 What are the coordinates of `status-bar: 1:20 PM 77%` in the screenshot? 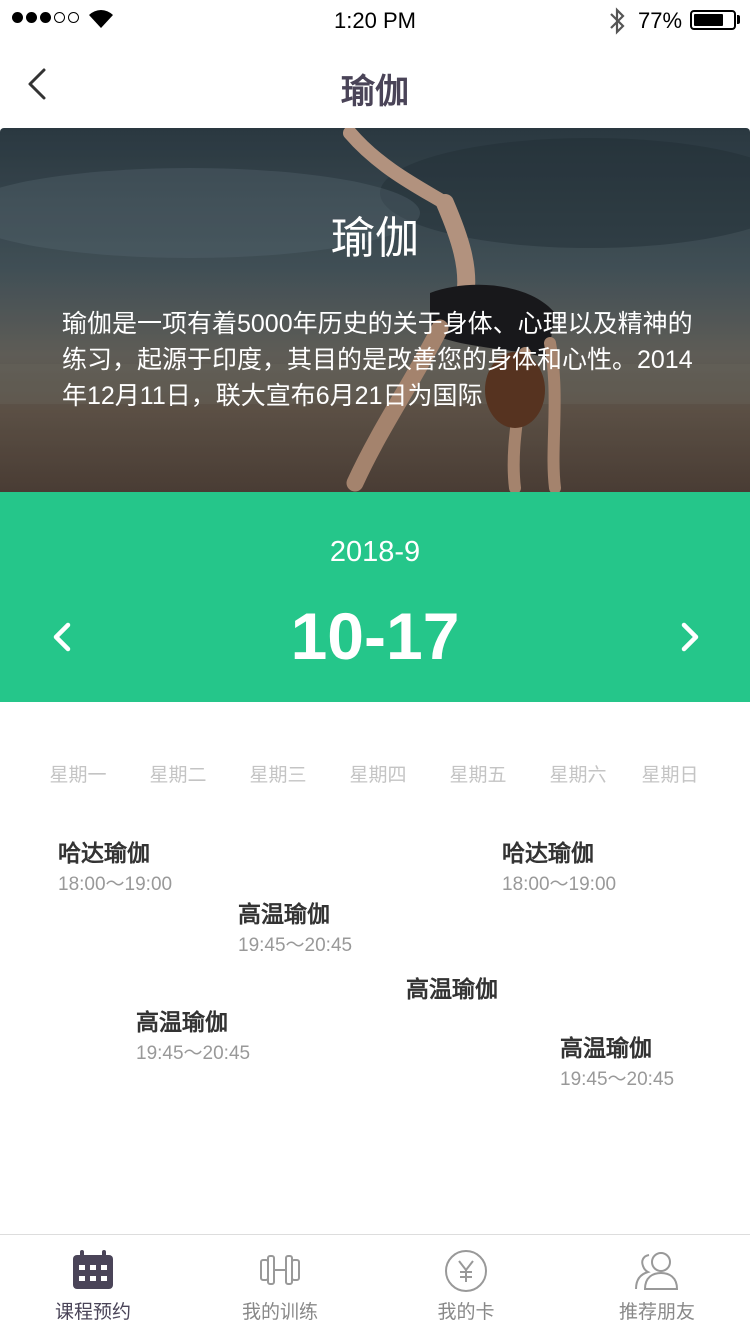 It's located at (375, 20).